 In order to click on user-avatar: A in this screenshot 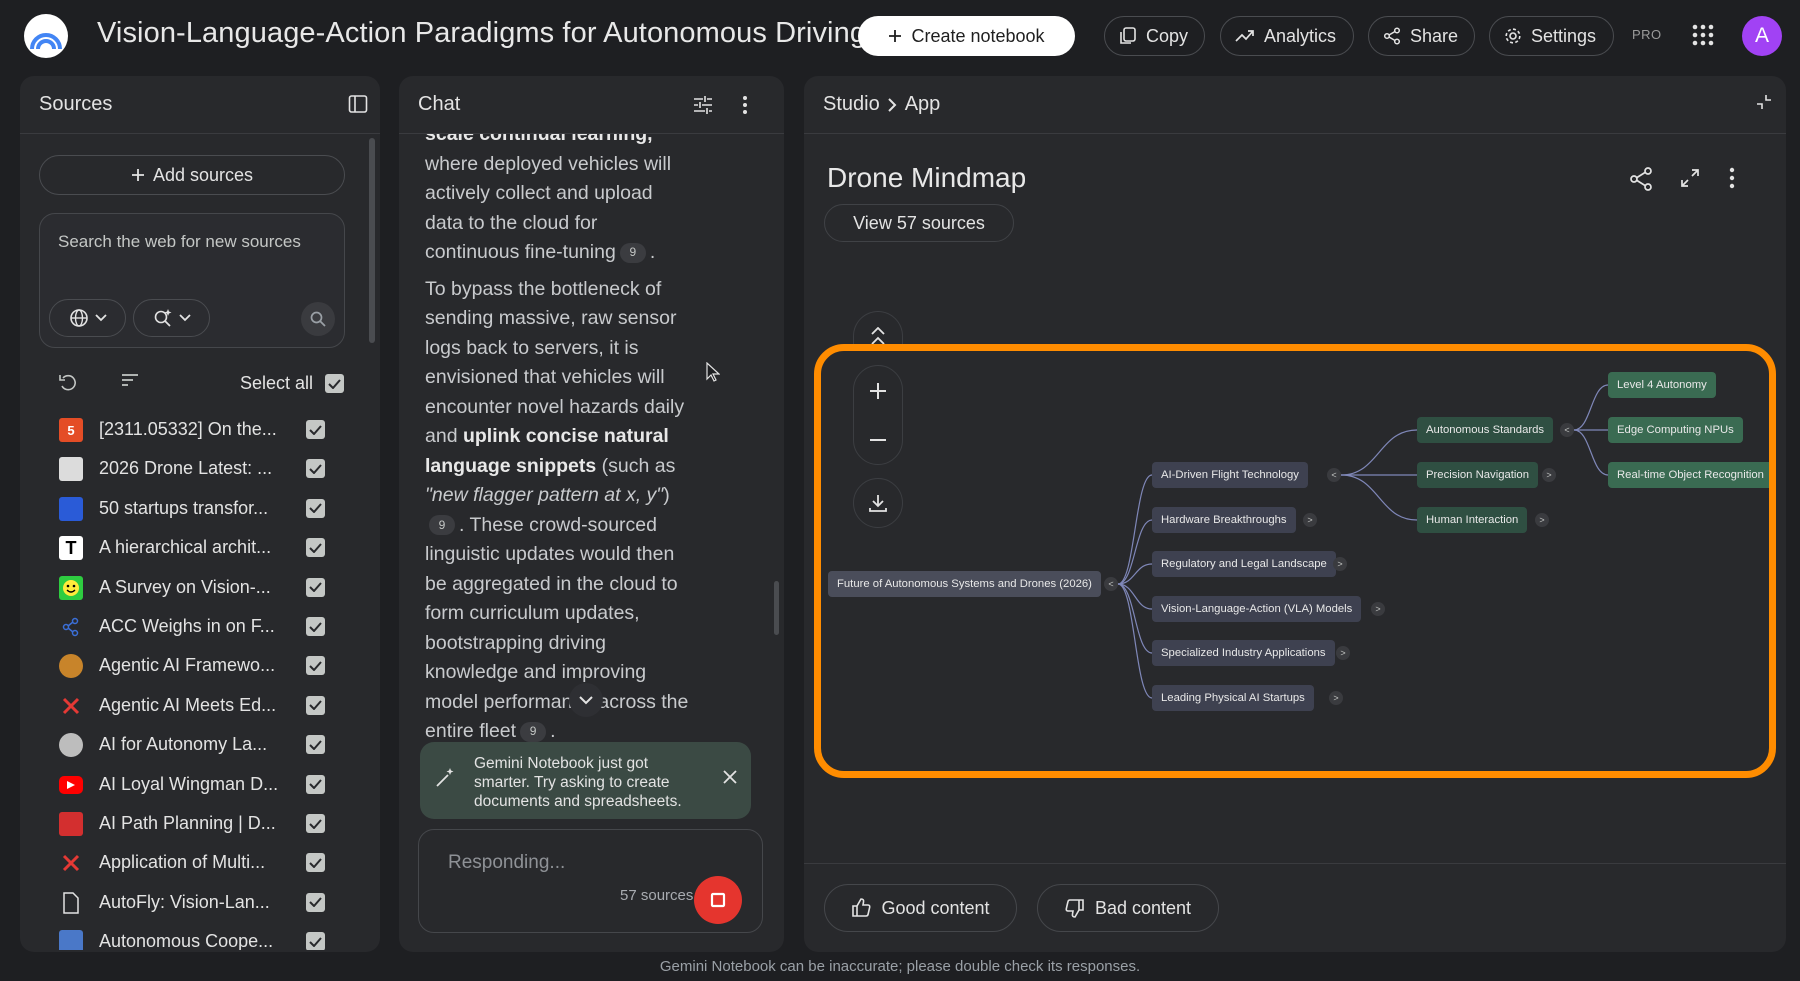, I will do `click(1762, 36)`.